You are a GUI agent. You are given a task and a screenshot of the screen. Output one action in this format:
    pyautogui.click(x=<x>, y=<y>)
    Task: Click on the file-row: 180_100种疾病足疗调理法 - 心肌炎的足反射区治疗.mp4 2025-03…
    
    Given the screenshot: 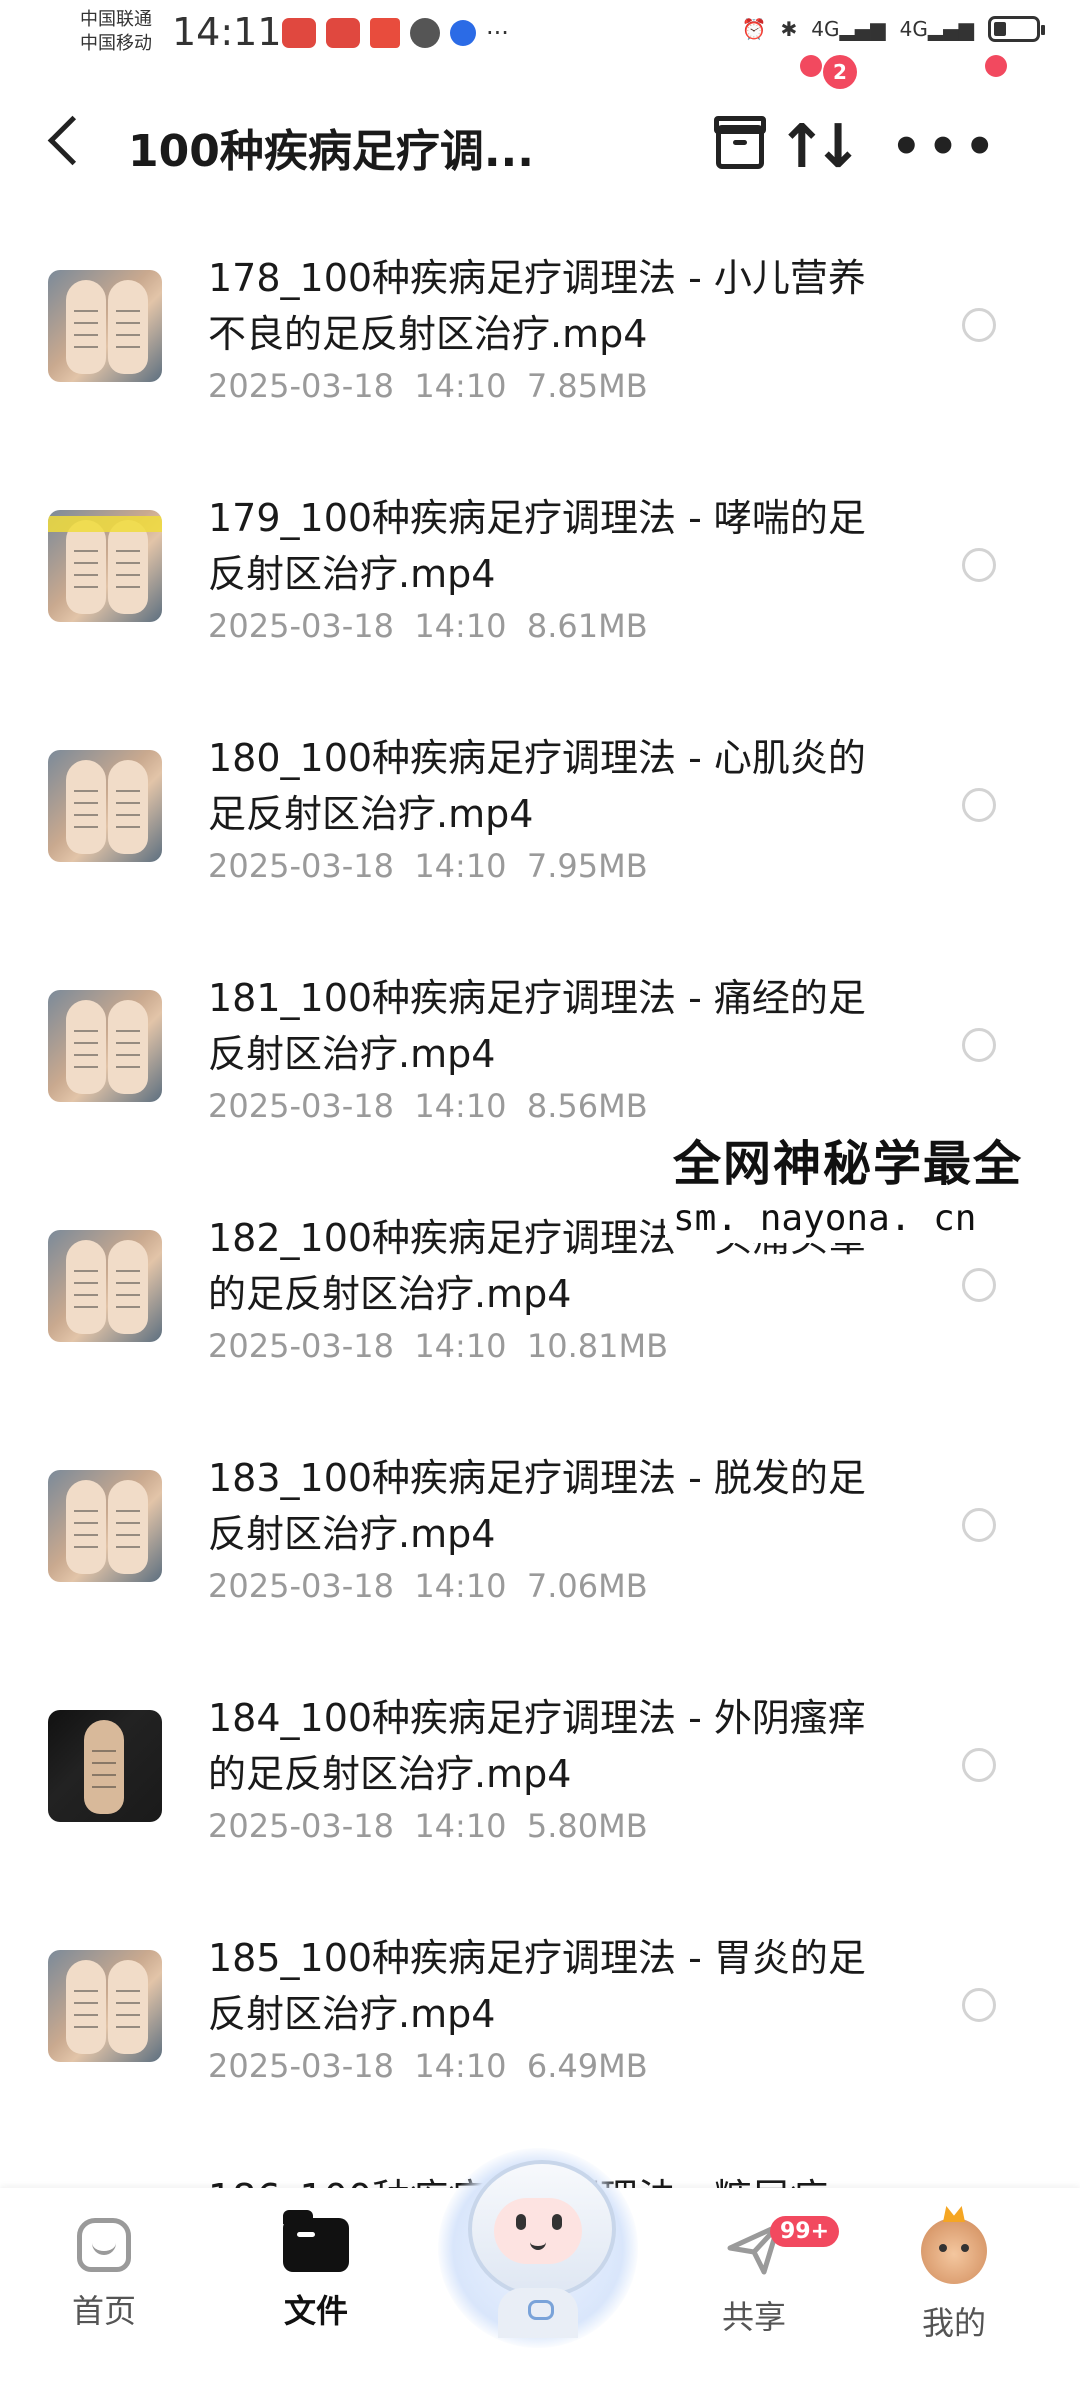 What is the action you would take?
    pyautogui.click(x=540, y=810)
    